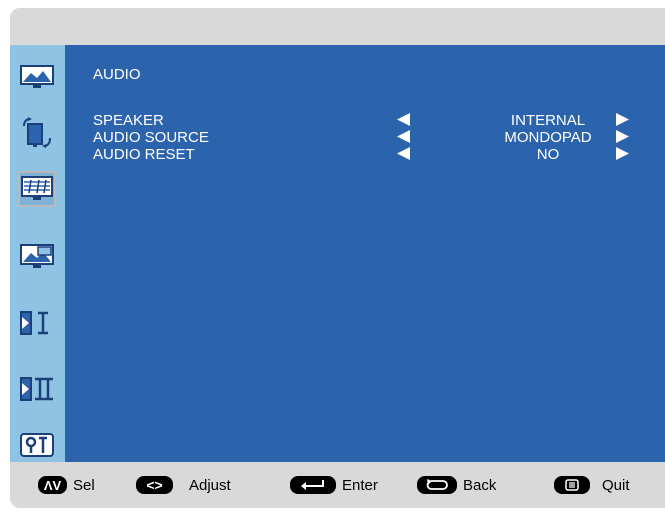 The image size is (665, 516). I want to click on screen-rotate-icon, so click(37, 133).